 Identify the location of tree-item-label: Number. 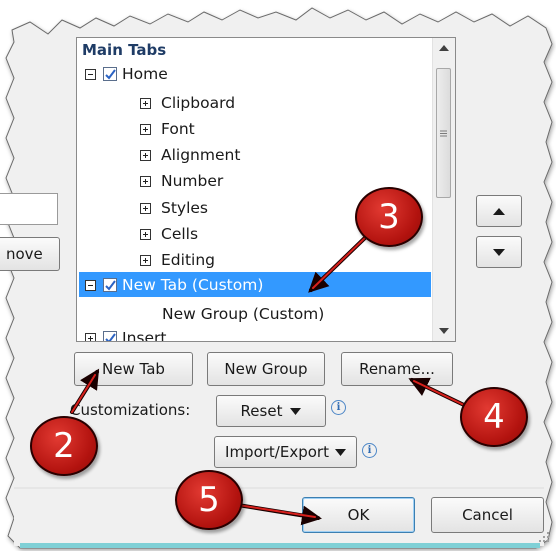
(192, 181).